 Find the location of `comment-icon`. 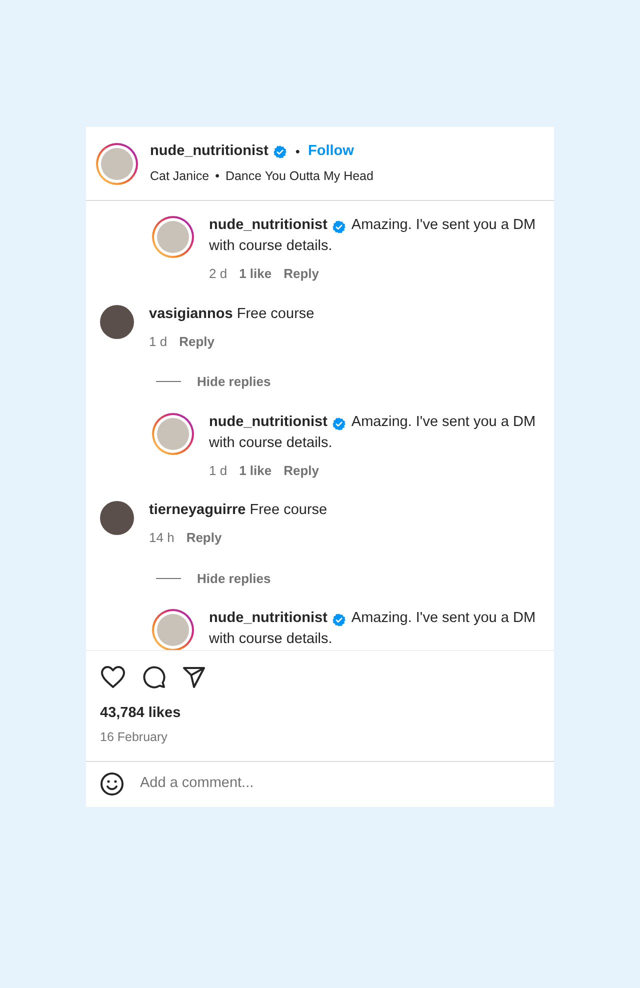

comment-icon is located at coordinates (154, 677).